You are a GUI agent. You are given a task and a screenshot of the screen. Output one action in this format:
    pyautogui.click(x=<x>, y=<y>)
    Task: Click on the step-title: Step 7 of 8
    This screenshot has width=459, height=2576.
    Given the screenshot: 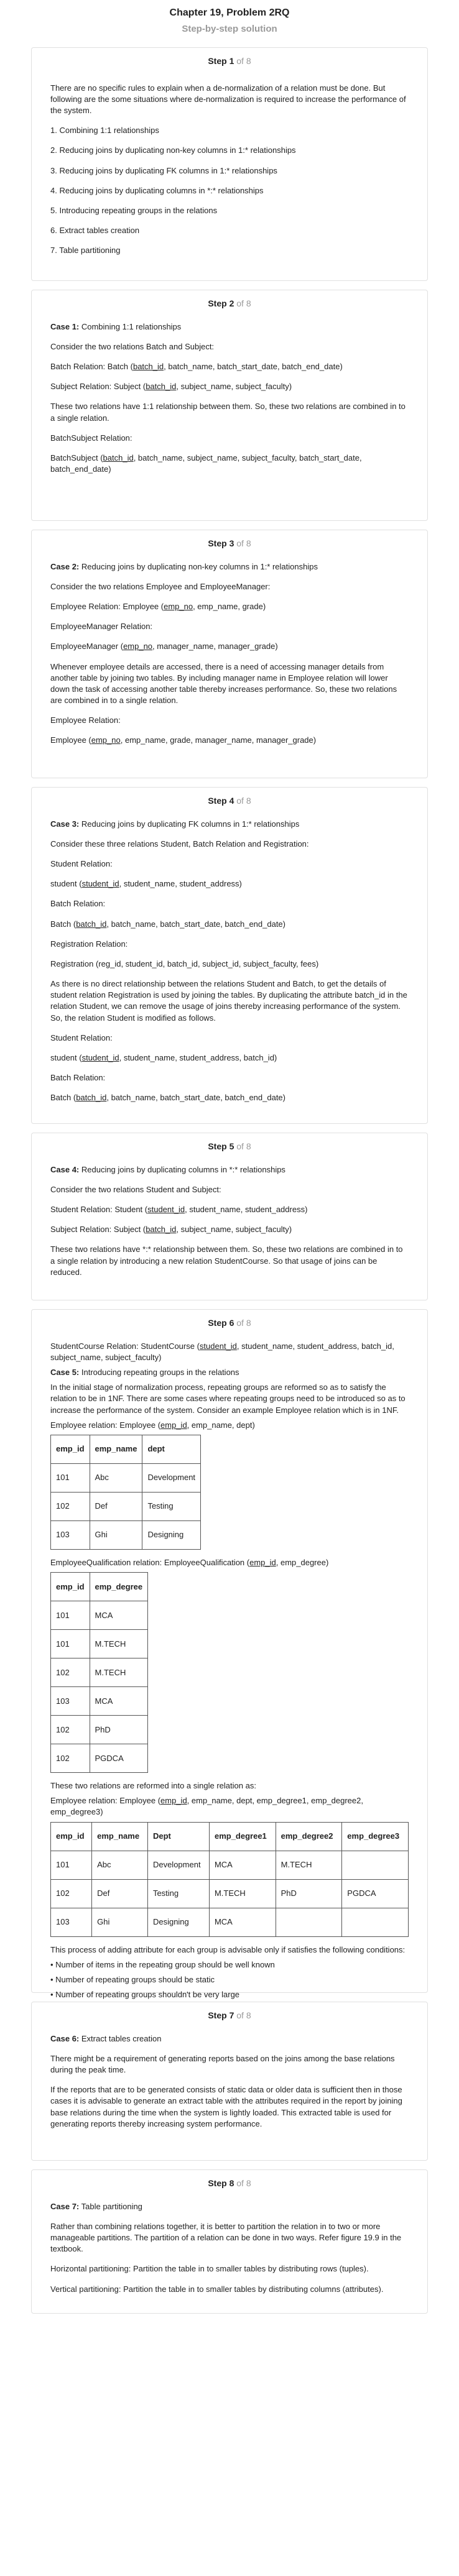 What is the action you would take?
    pyautogui.click(x=229, y=2015)
    